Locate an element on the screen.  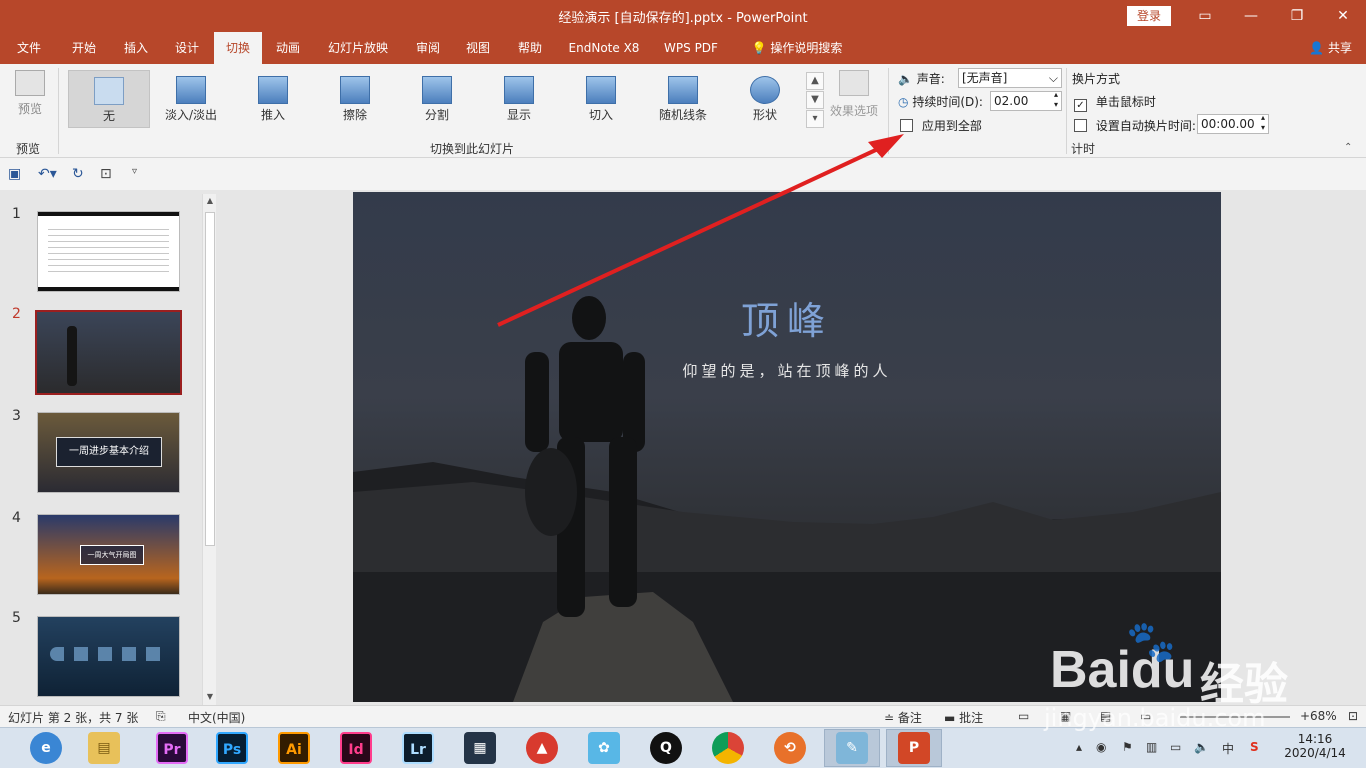
preview-button: 预览 is located at coordinates (30, 98).